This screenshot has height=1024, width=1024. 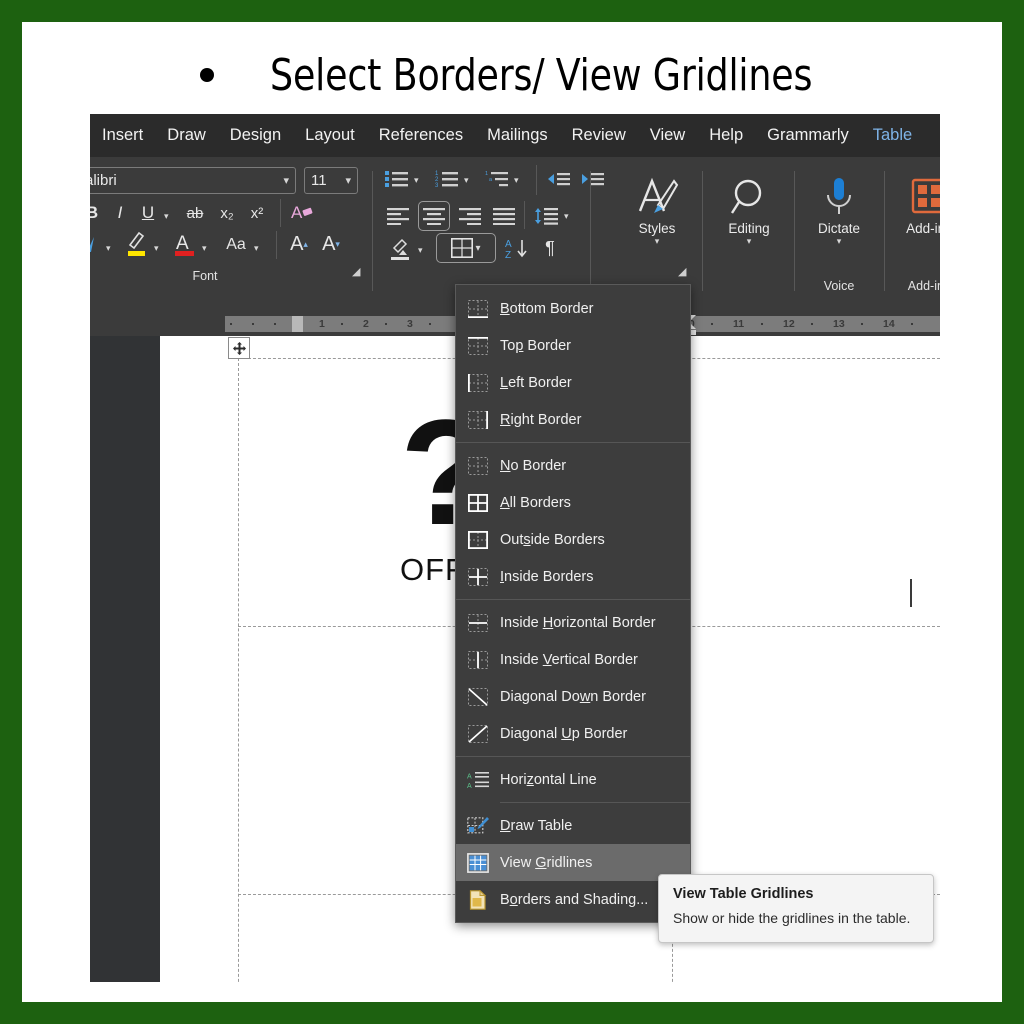 I want to click on align-right-button, so click(x=470, y=216).